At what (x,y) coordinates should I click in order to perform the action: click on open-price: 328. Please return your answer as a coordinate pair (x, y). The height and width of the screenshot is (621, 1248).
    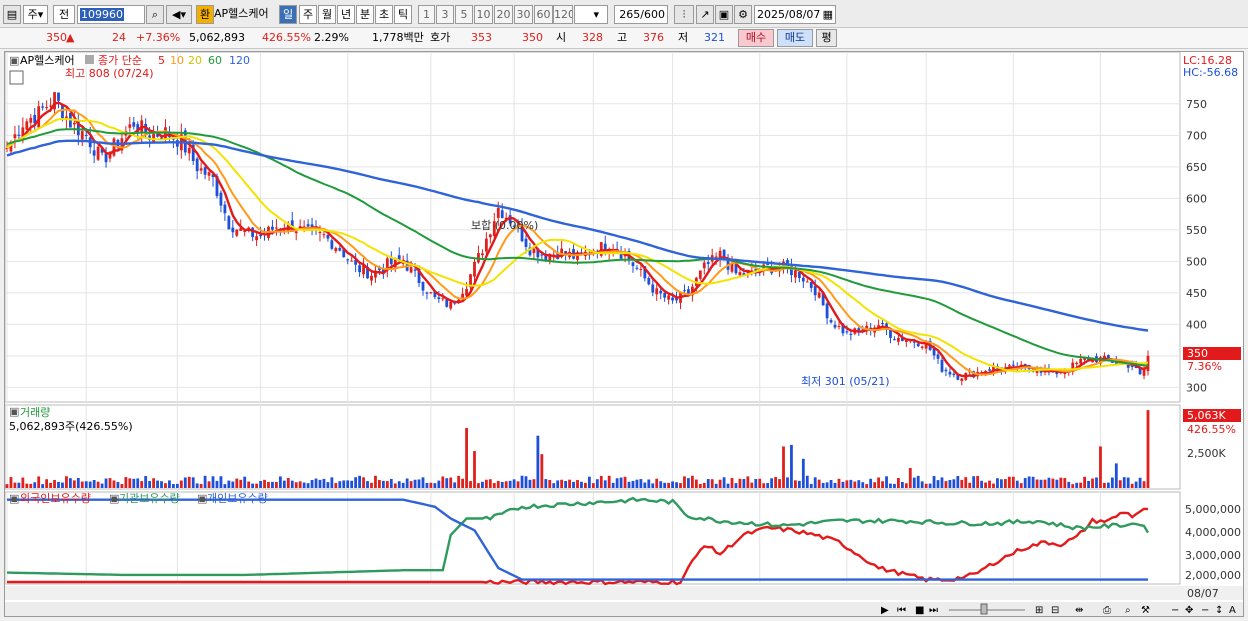
    Looking at the image, I should click on (592, 37).